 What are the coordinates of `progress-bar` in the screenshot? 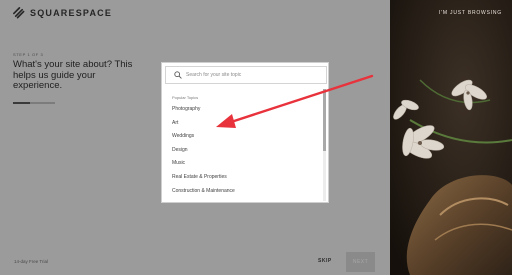 It's located at (34, 103).